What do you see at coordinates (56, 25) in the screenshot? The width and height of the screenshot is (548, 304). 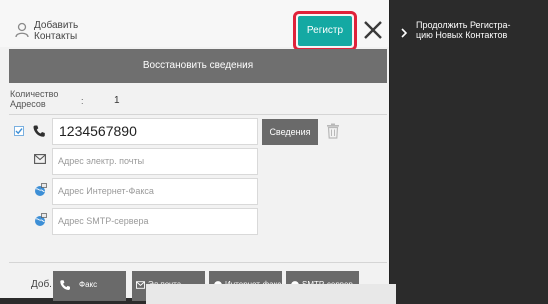 I see `page-title-line1: Добавить` at bounding box center [56, 25].